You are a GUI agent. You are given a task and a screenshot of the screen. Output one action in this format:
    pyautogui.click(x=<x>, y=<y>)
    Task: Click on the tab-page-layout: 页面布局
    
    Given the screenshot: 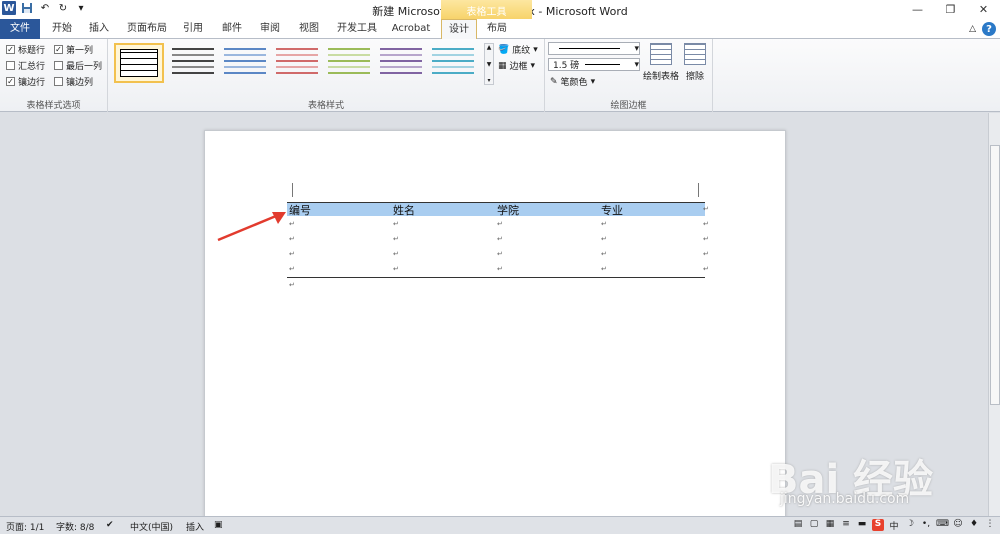 What is the action you would take?
    pyautogui.click(x=147, y=29)
    